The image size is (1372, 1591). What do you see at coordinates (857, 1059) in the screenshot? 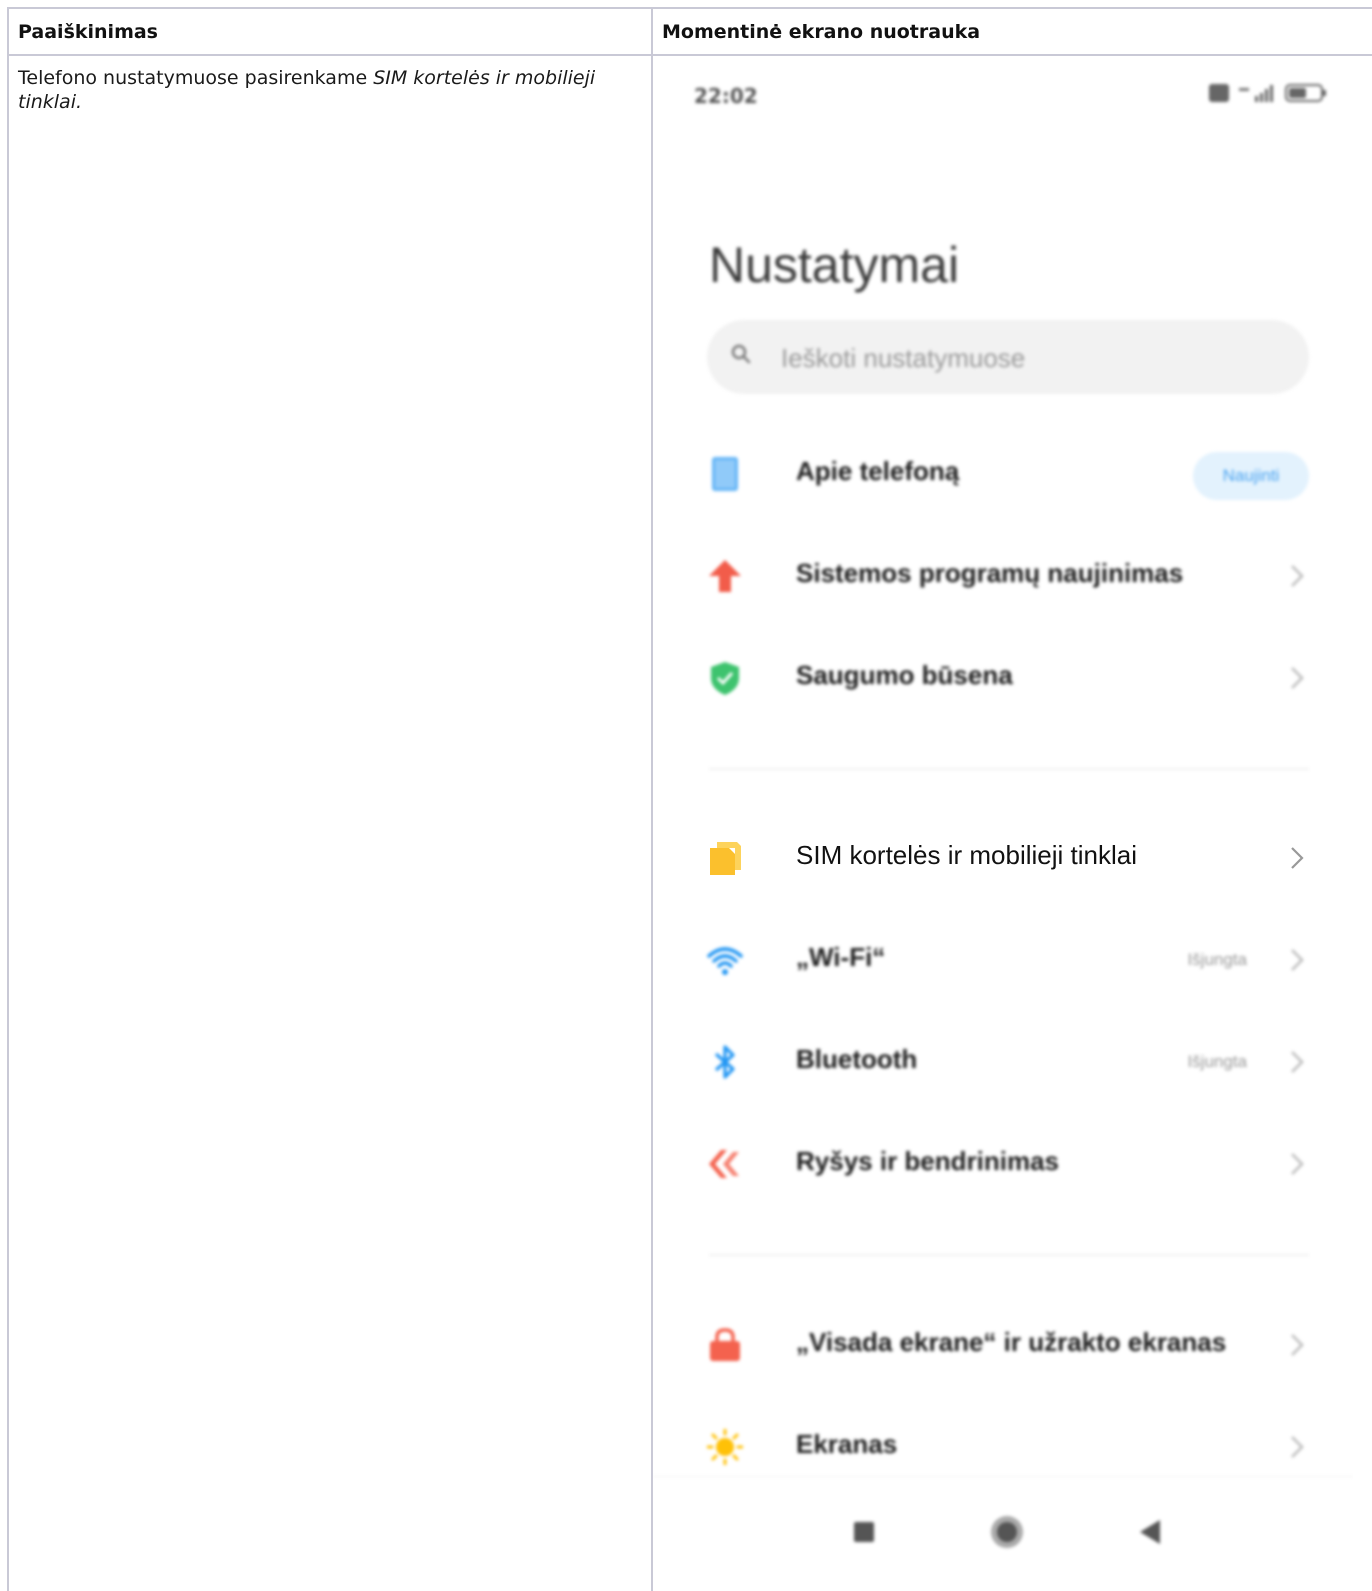
I see `settings-item-label: Bluetooth` at bounding box center [857, 1059].